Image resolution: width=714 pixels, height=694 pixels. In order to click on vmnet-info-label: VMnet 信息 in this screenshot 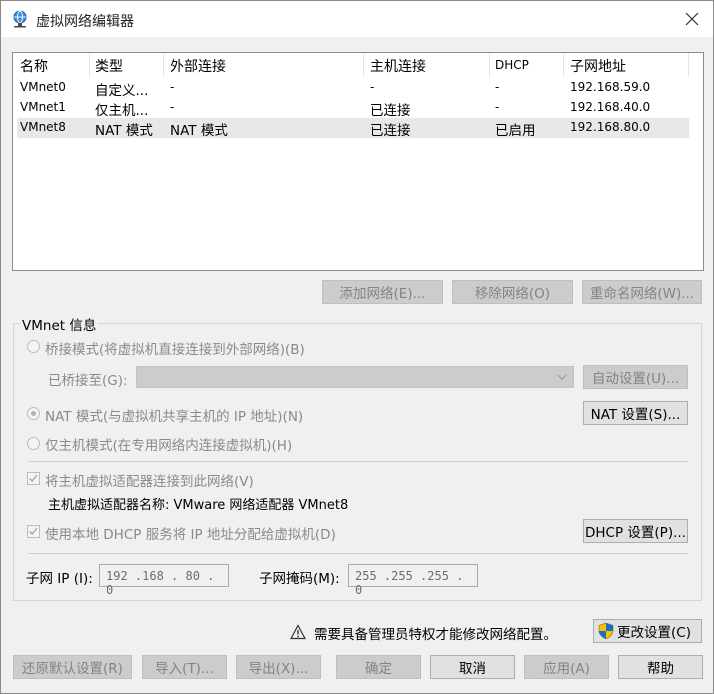, I will do `click(59, 324)`.